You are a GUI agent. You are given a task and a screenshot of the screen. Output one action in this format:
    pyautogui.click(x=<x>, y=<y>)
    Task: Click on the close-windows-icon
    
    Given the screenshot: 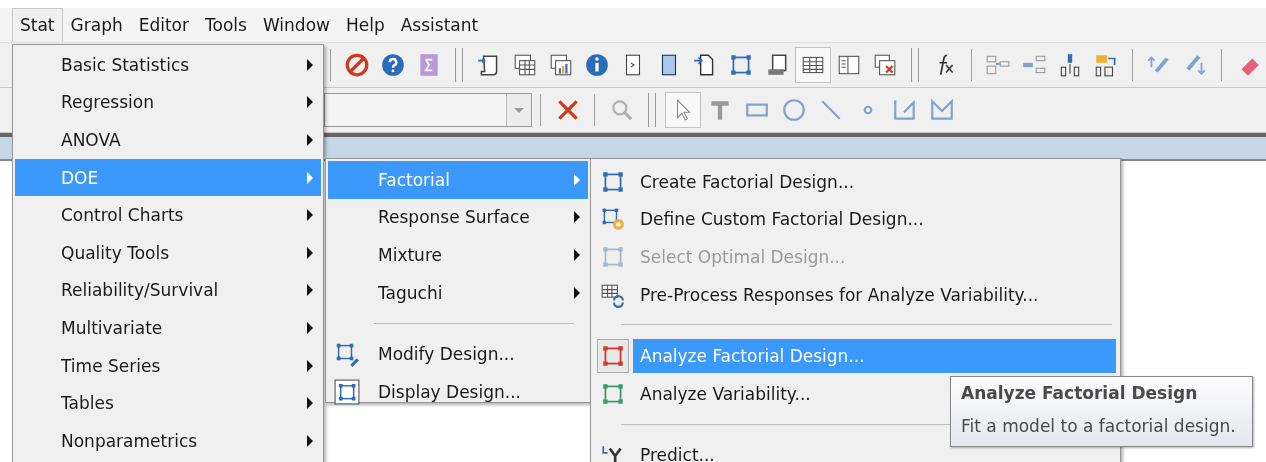 What is the action you would take?
    pyautogui.click(x=885, y=65)
    